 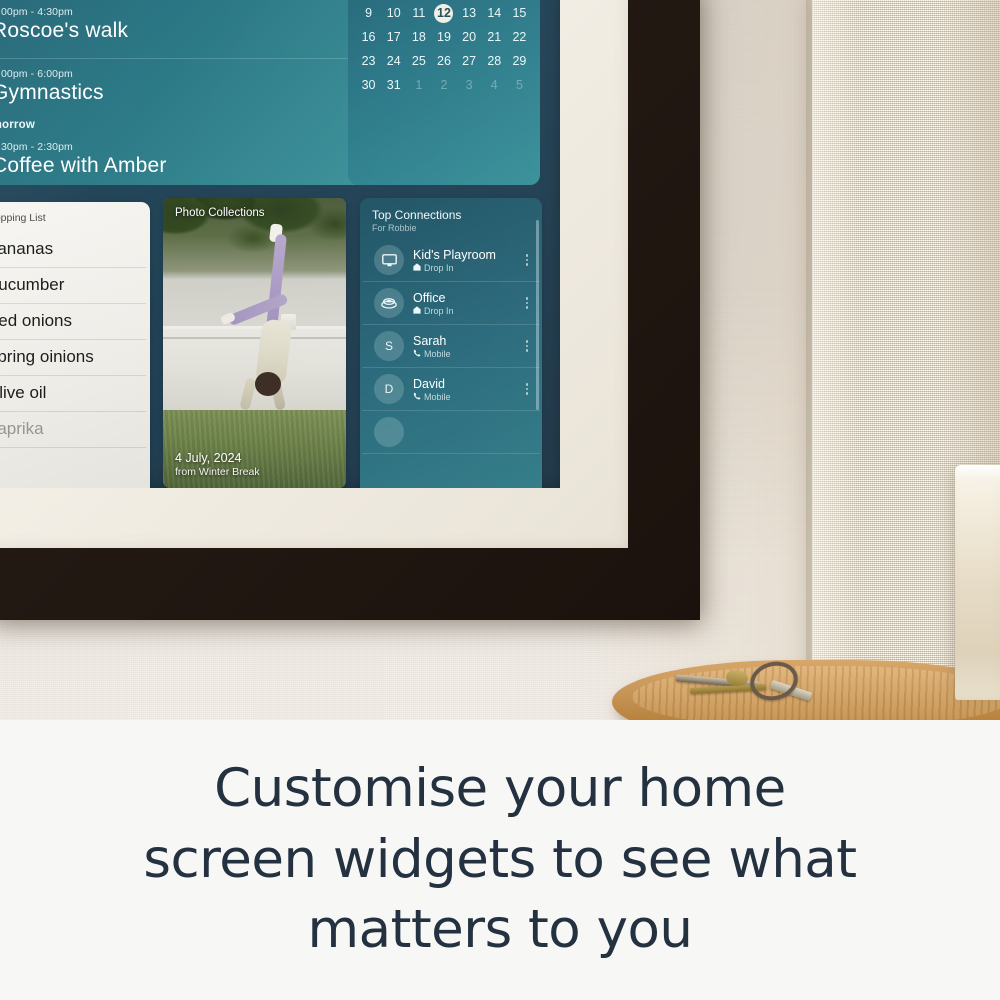 I want to click on calendar-day-today: 12, so click(x=443, y=13).